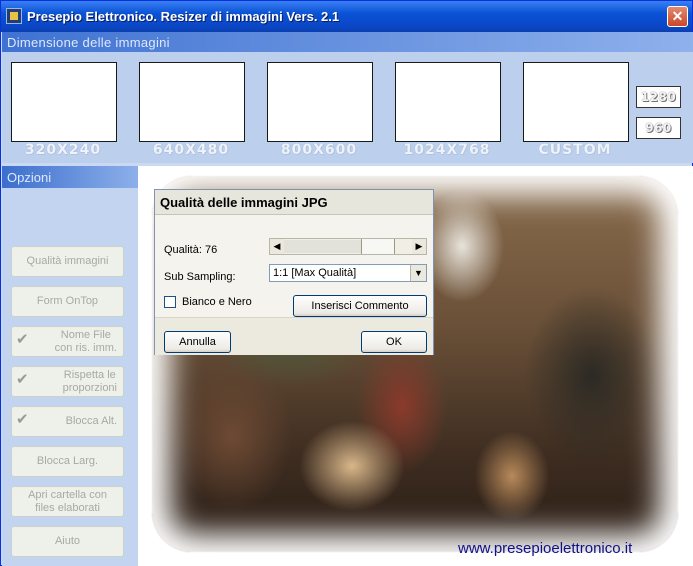 Image resolution: width=693 pixels, height=566 pixels. What do you see at coordinates (320, 102) in the screenshot?
I see `preset-800x600-thumb` at bounding box center [320, 102].